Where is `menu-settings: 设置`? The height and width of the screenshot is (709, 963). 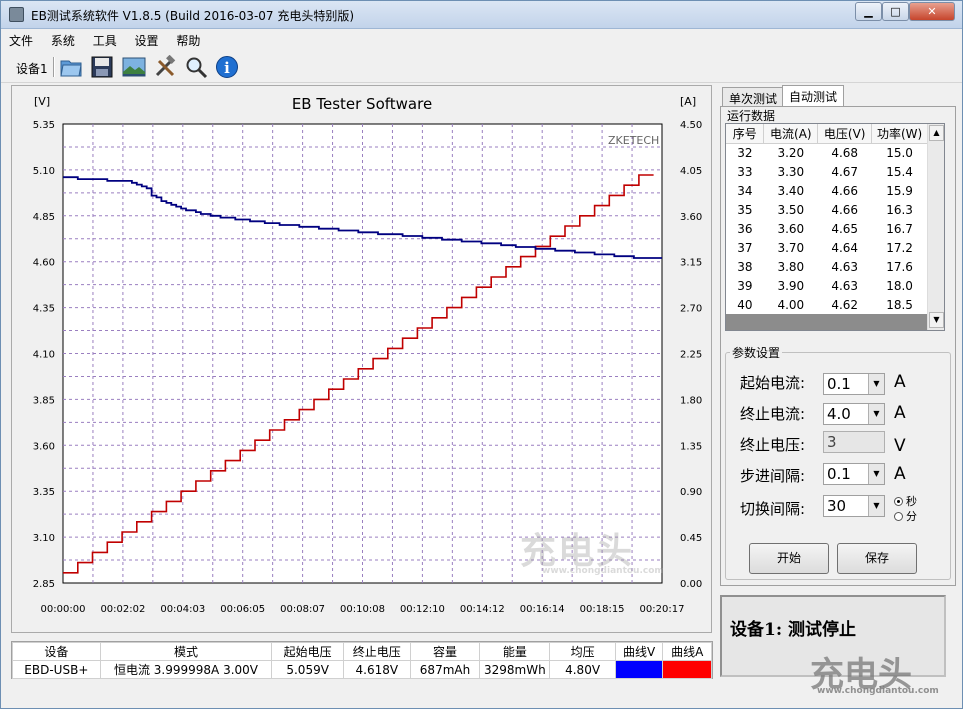 menu-settings: 设置 is located at coordinates (146, 39).